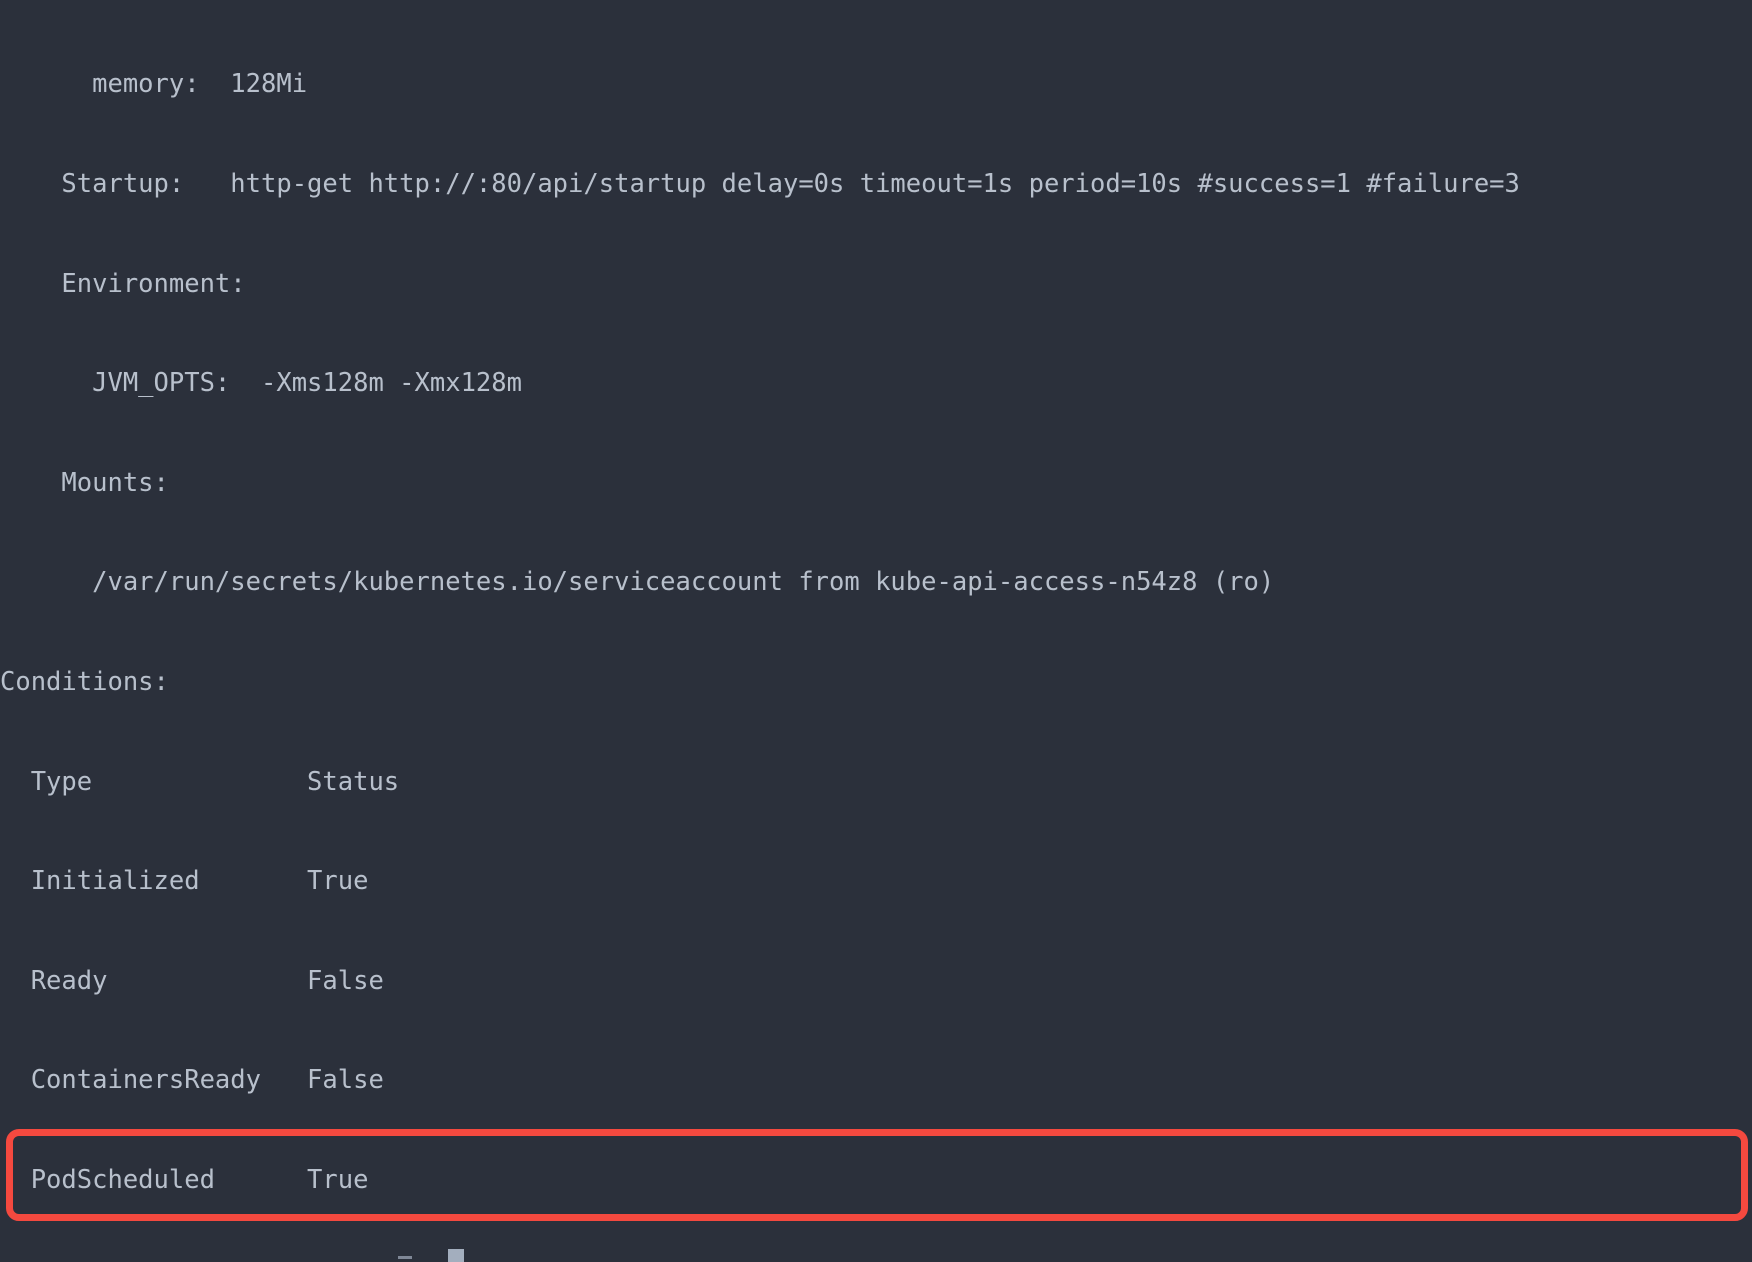  What do you see at coordinates (184, 1179) in the screenshot?
I see `terminal-line: PodScheduled True` at bounding box center [184, 1179].